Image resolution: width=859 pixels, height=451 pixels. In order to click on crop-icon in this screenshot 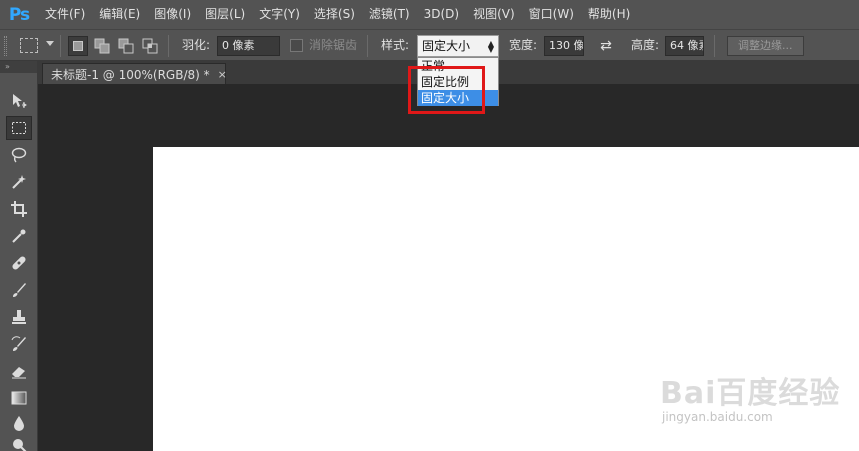, I will do `click(19, 209)`.